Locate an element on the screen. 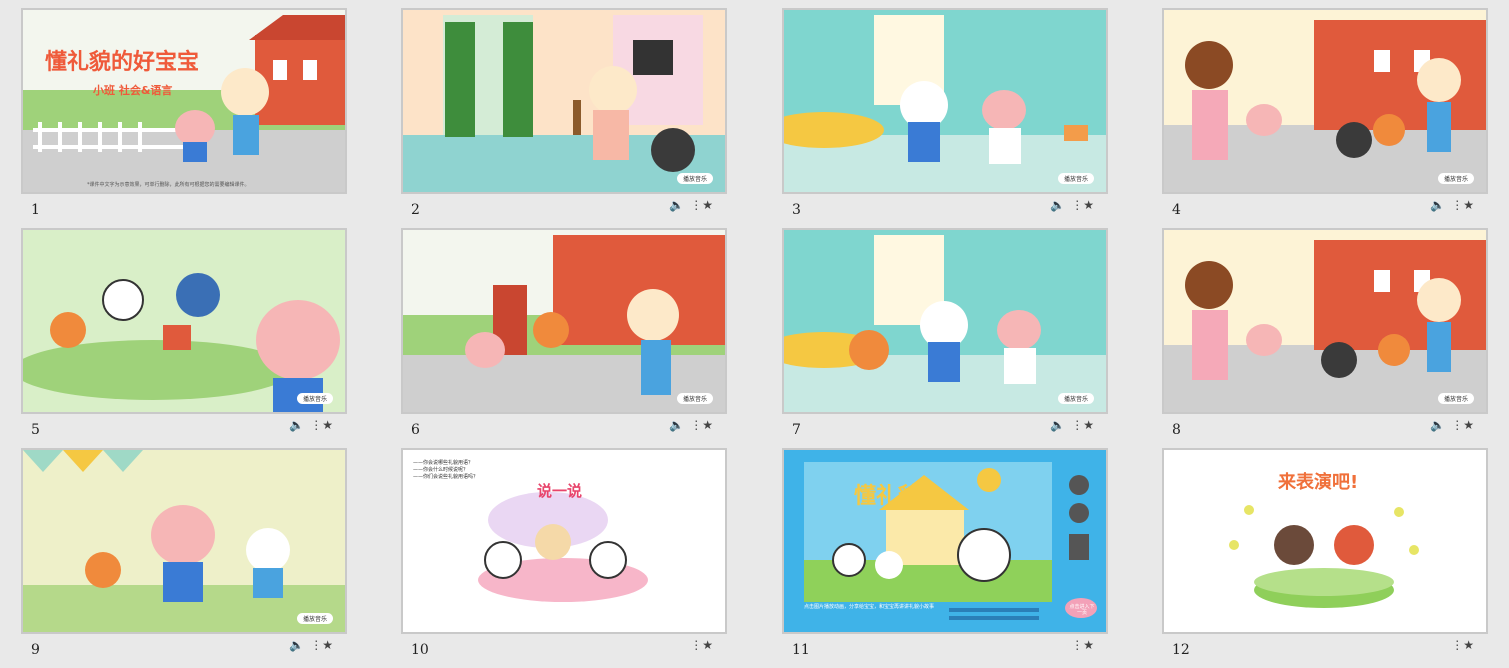 The height and width of the screenshot is (668, 1509). slide-8-illustration is located at coordinates (1325, 321).